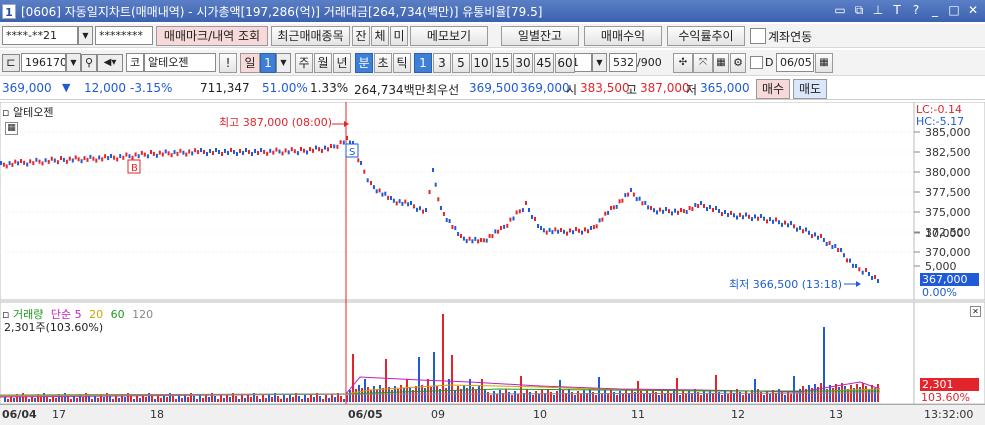 The width and height of the screenshot is (985, 425). What do you see at coordinates (683, 63) in the screenshot?
I see `crosshair-tool-icon: ✣` at bounding box center [683, 63].